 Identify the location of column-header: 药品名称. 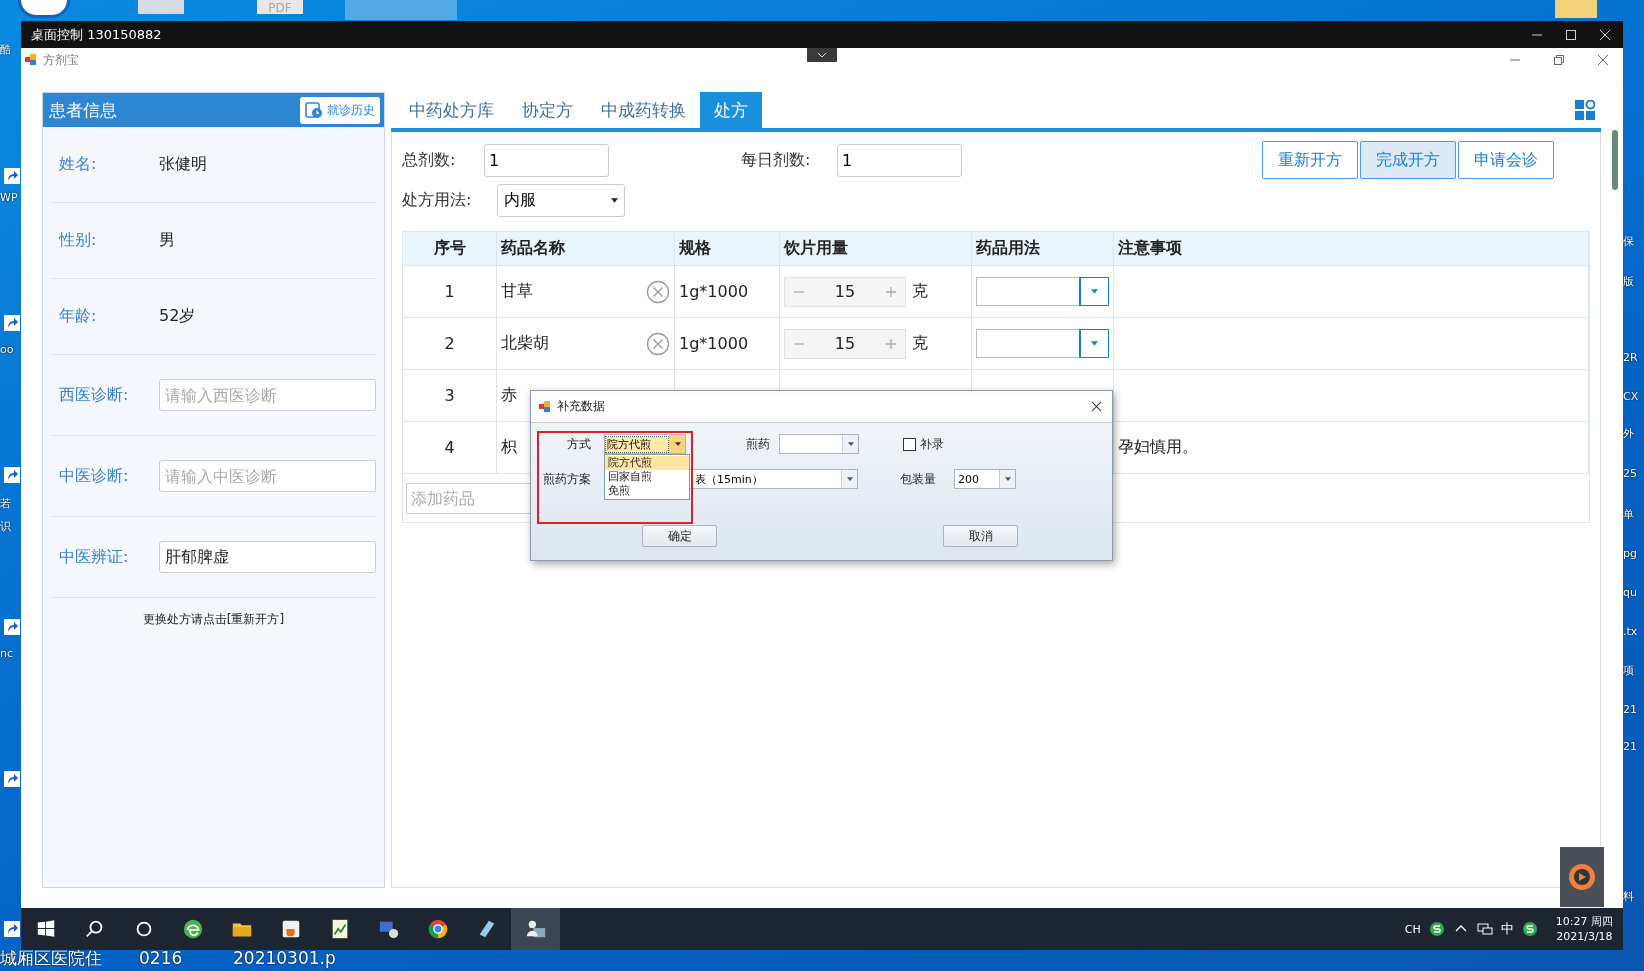
(586, 248).